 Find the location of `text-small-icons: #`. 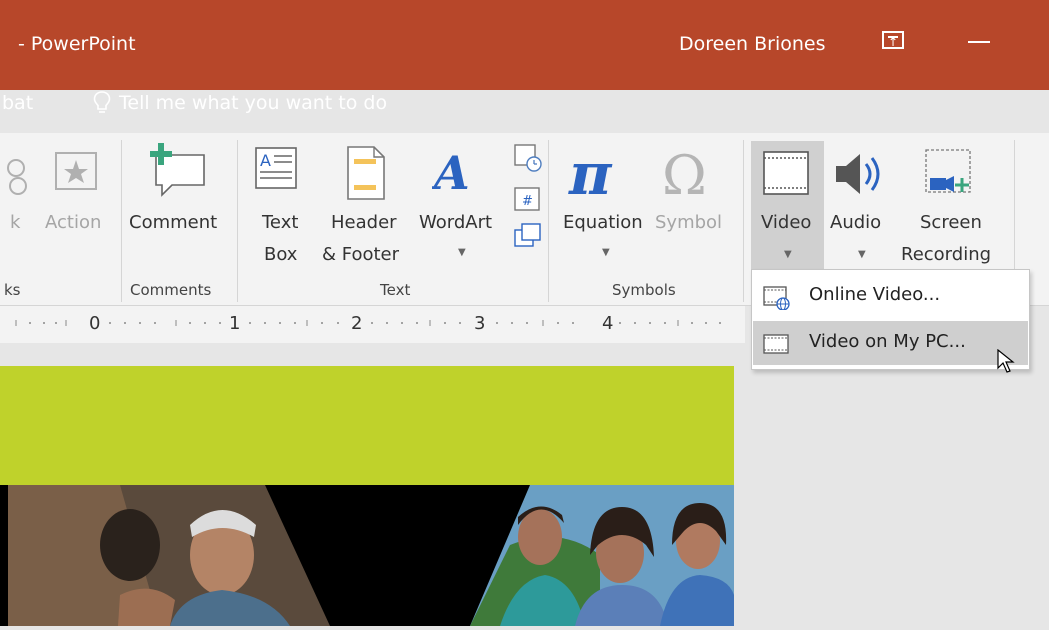

text-small-icons: # is located at coordinates (528, 195).